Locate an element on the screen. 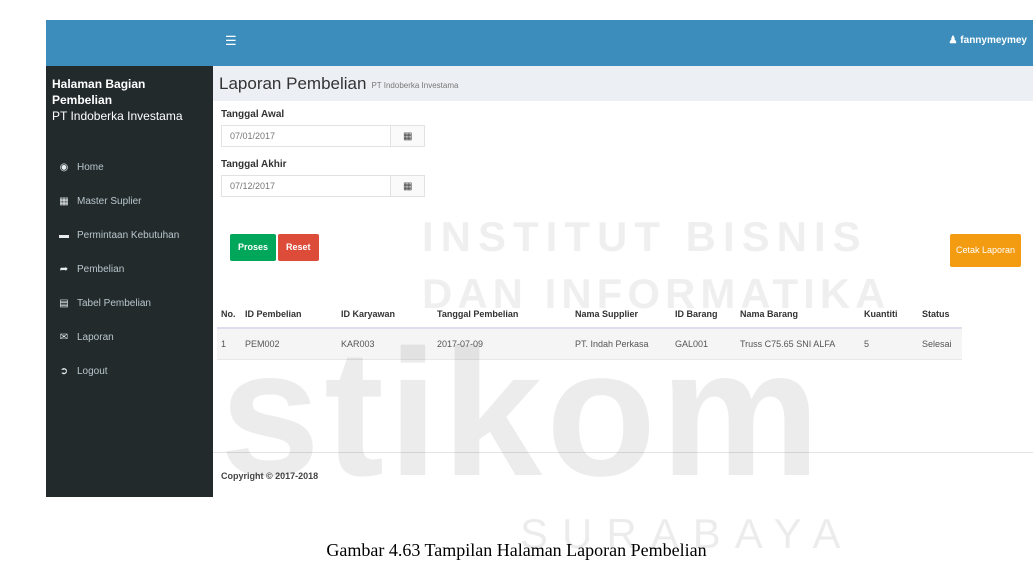  table-icon: ▤ is located at coordinates (64, 303).